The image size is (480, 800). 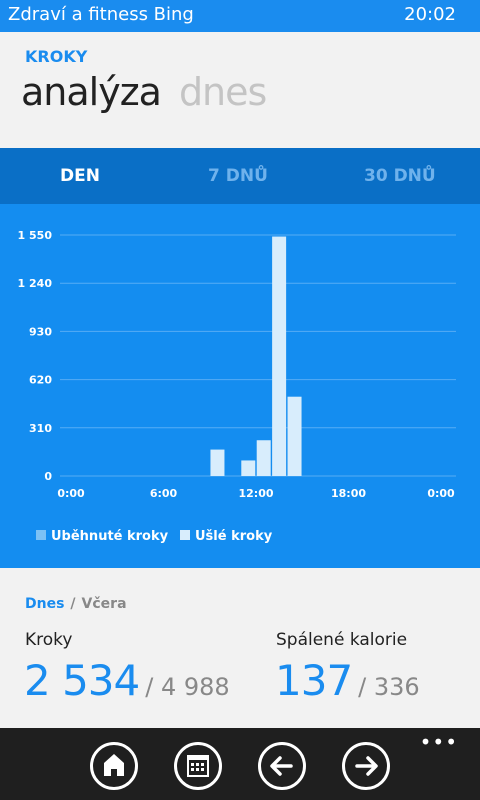 I want to click on steps-stat: 2 534/ 4 988, so click(x=127, y=680).